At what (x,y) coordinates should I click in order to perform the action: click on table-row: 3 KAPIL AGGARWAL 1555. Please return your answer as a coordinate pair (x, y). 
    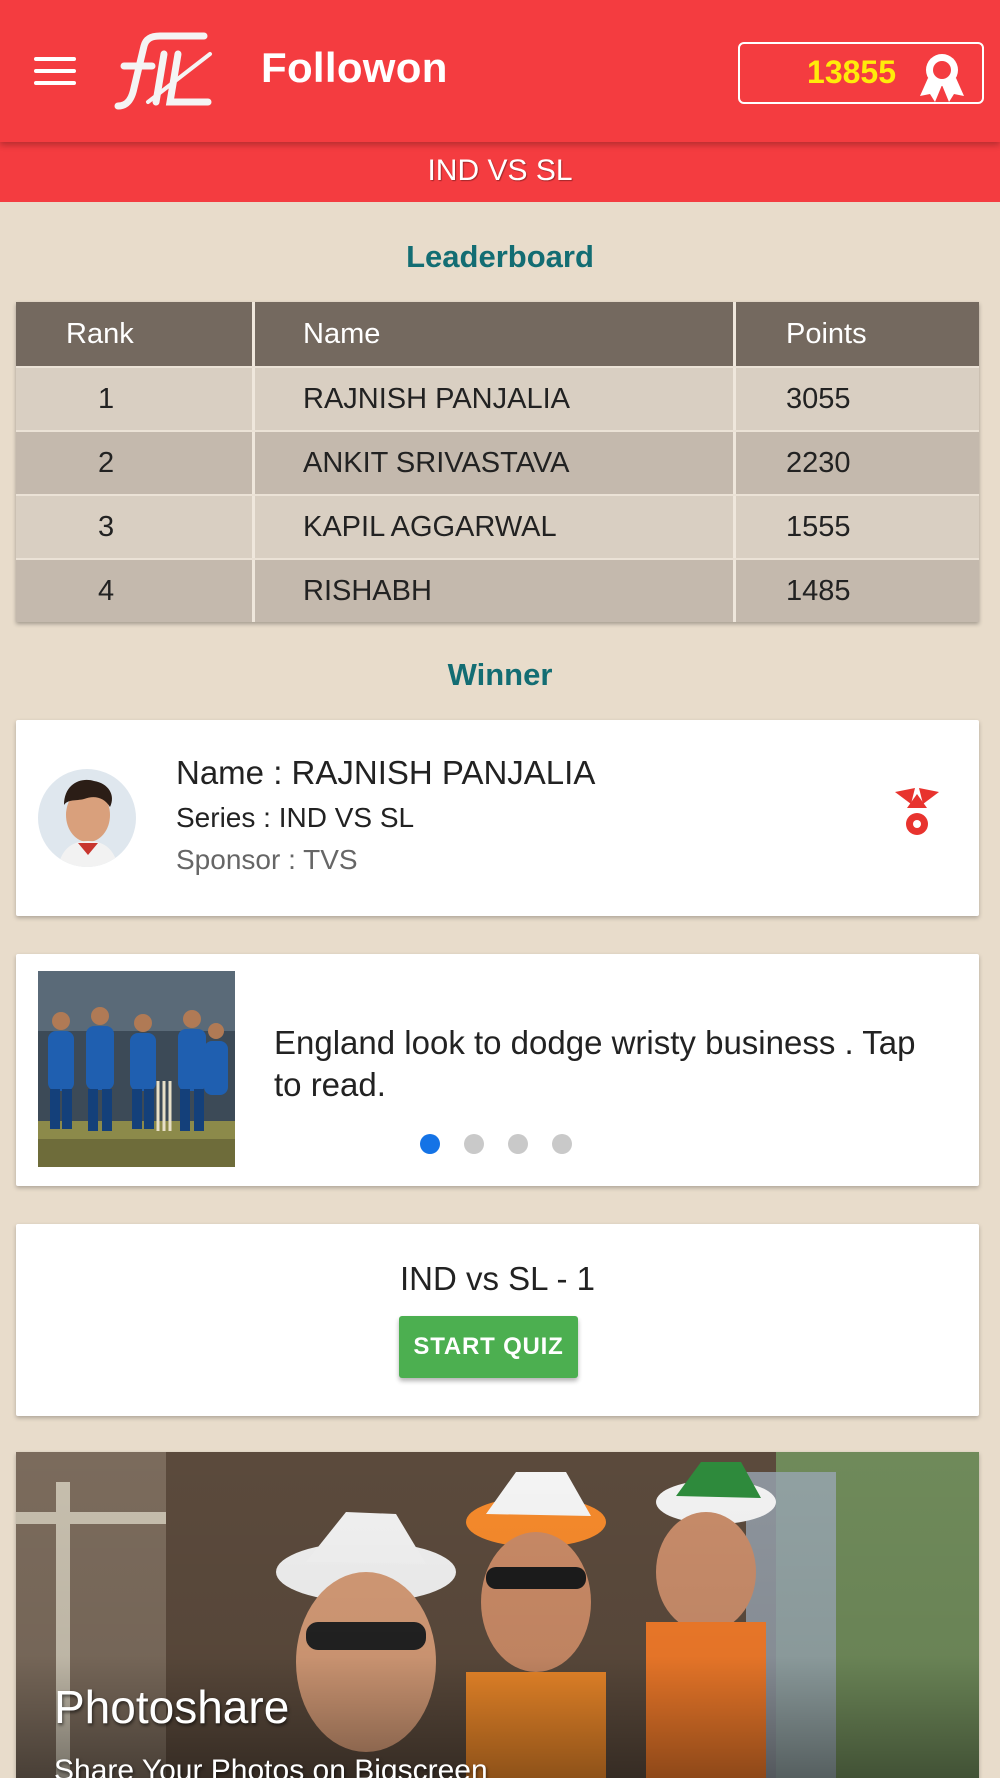
    Looking at the image, I should click on (497, 526).